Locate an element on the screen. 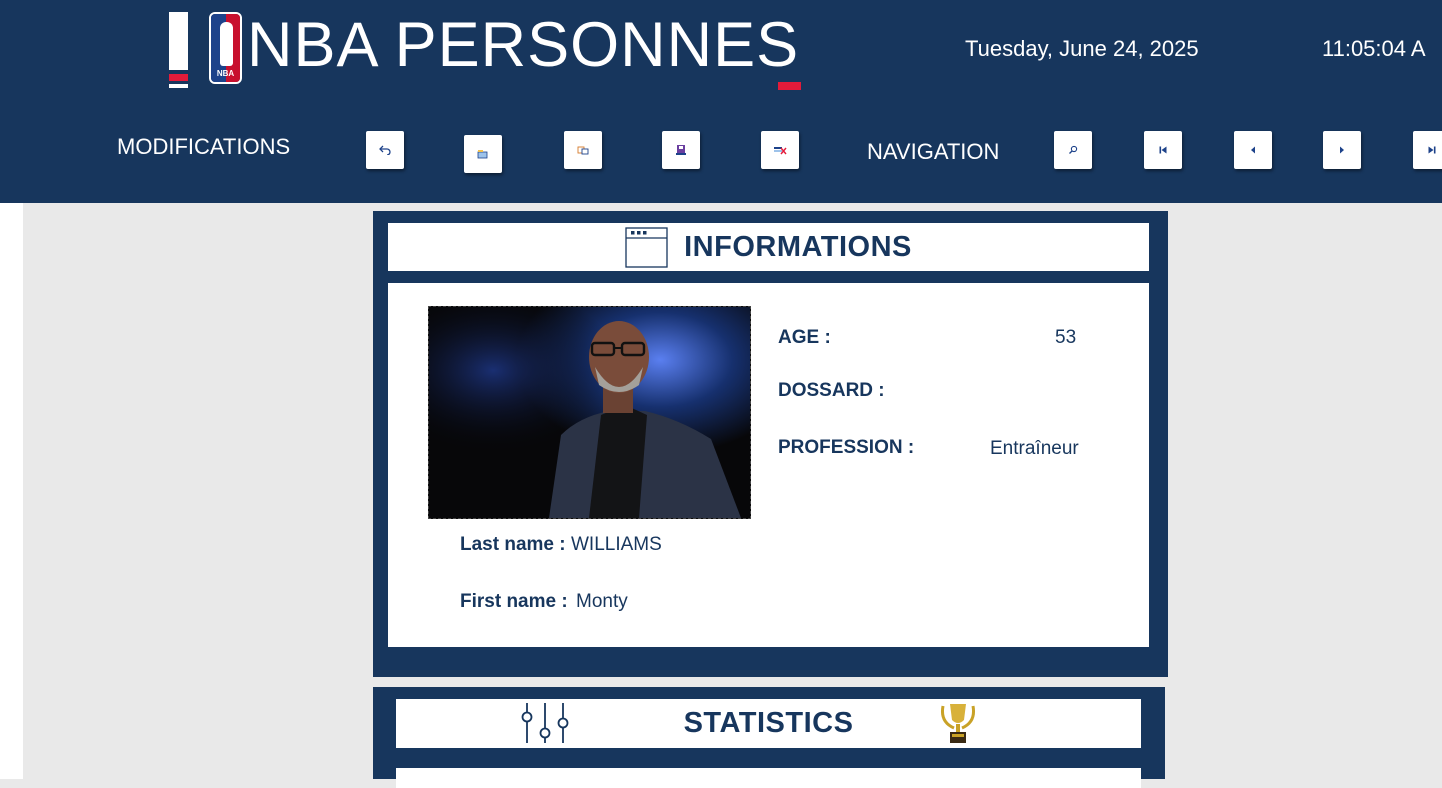  statistics-title: STATISTICS is located at coordinates (768, 723).